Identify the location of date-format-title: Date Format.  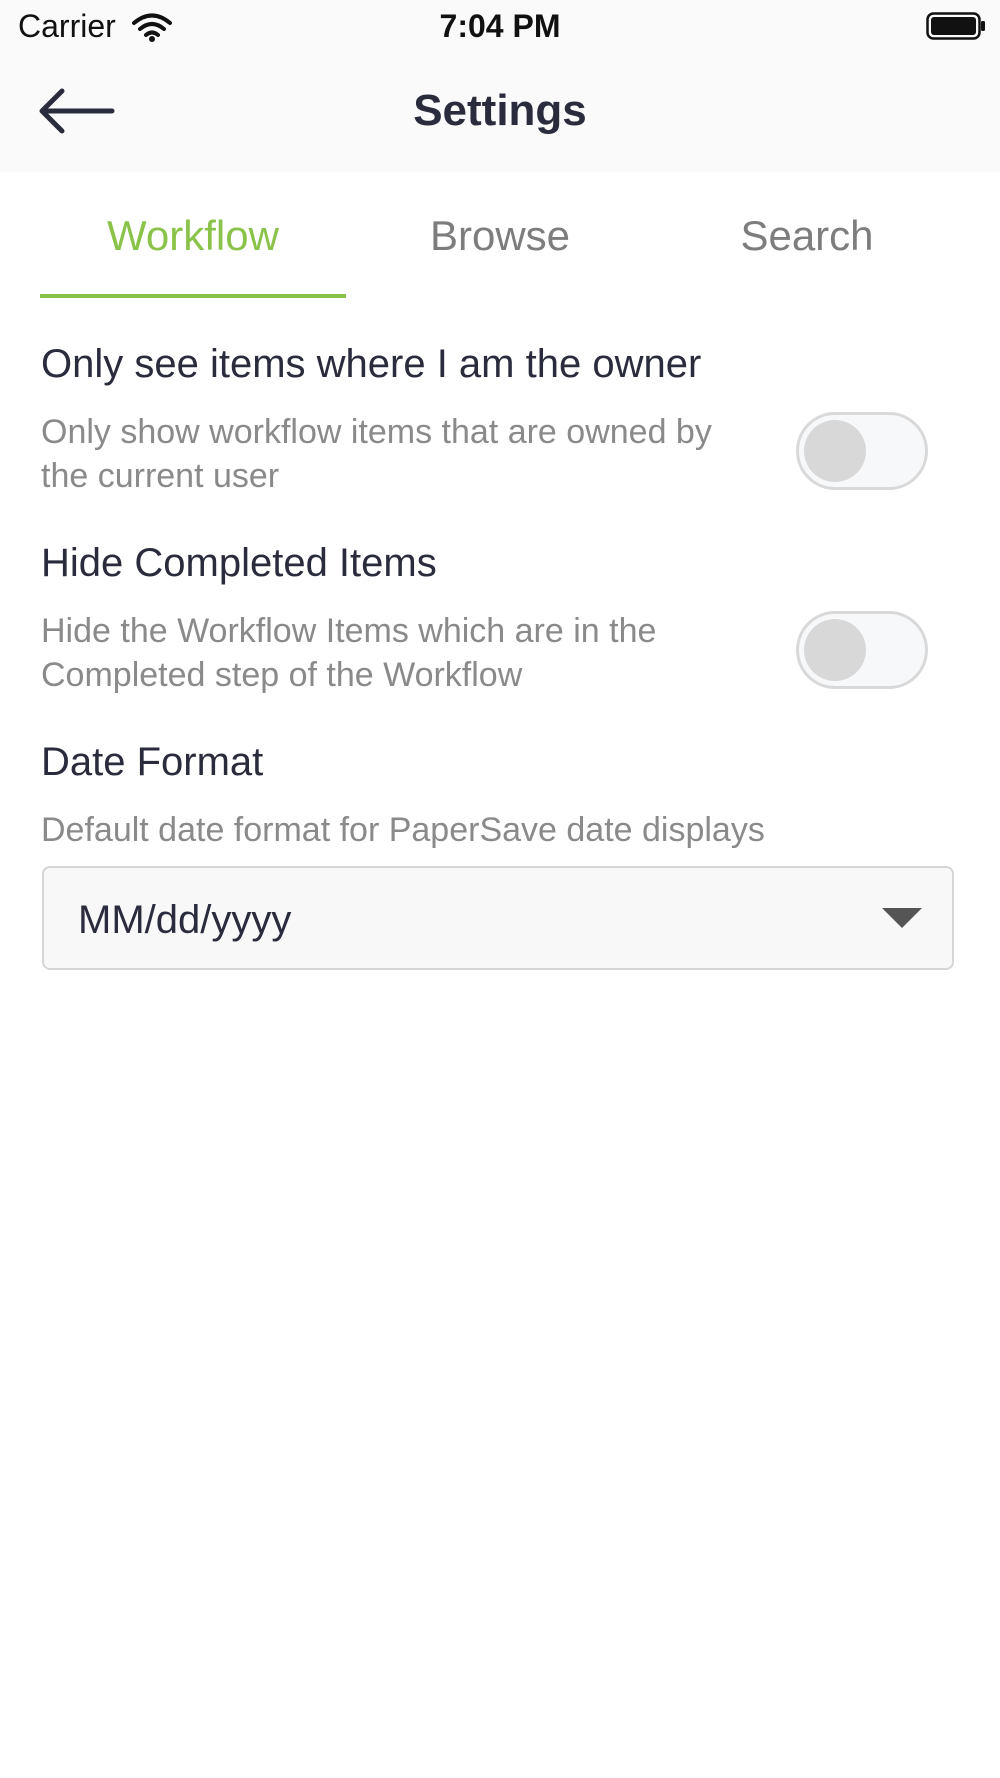
(152, 762).